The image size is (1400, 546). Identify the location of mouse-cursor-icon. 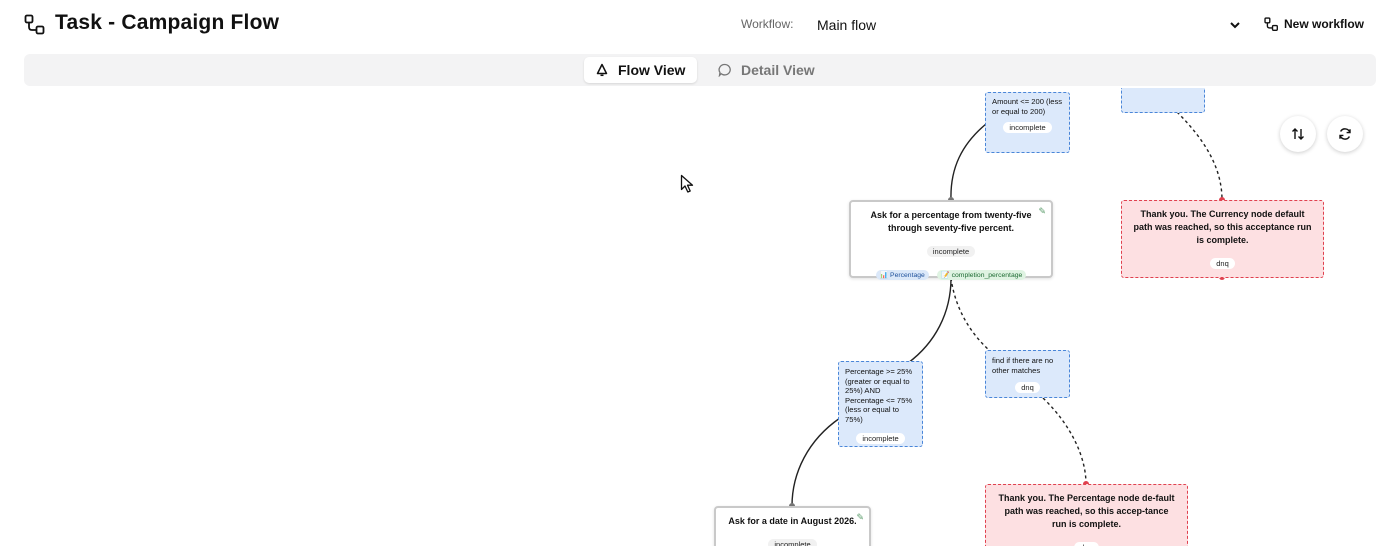
(687, 183).